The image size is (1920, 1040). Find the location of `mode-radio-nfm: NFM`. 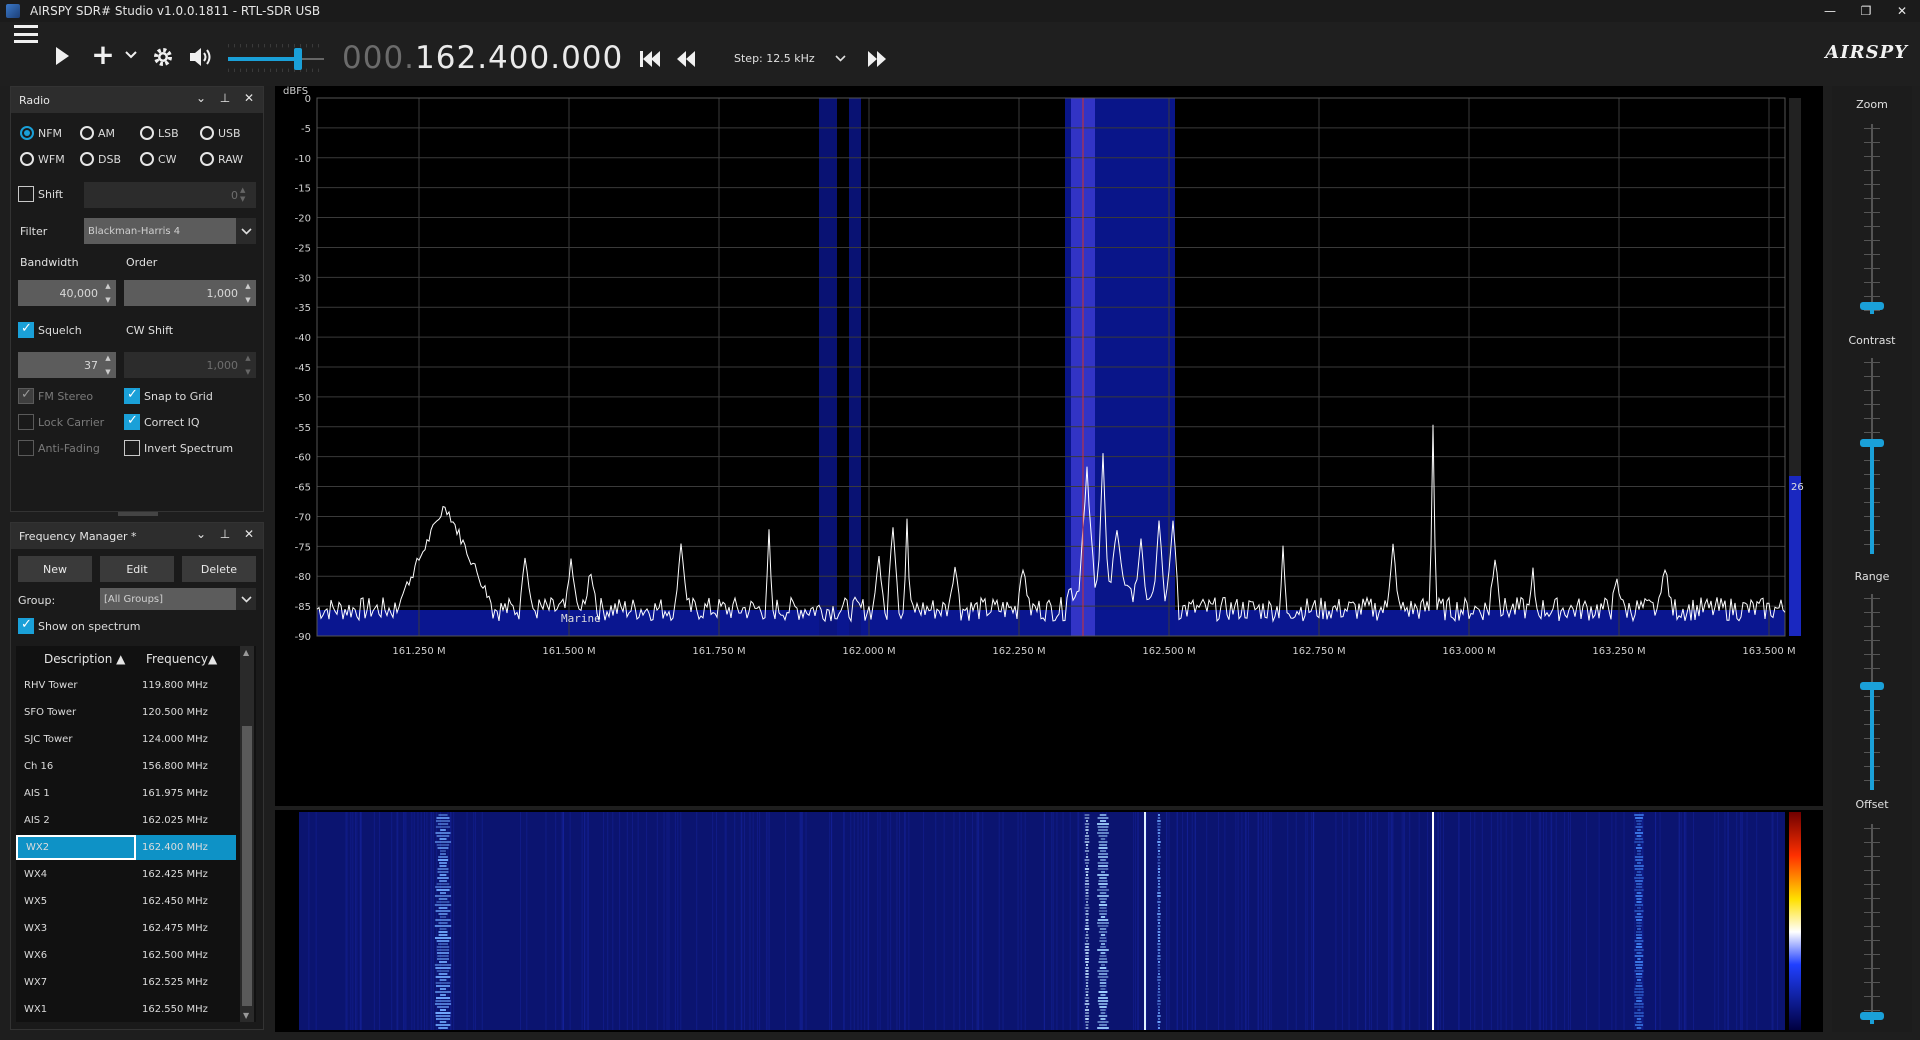

mode-radio-nfm: NFM is located at coordinates (41, 133).